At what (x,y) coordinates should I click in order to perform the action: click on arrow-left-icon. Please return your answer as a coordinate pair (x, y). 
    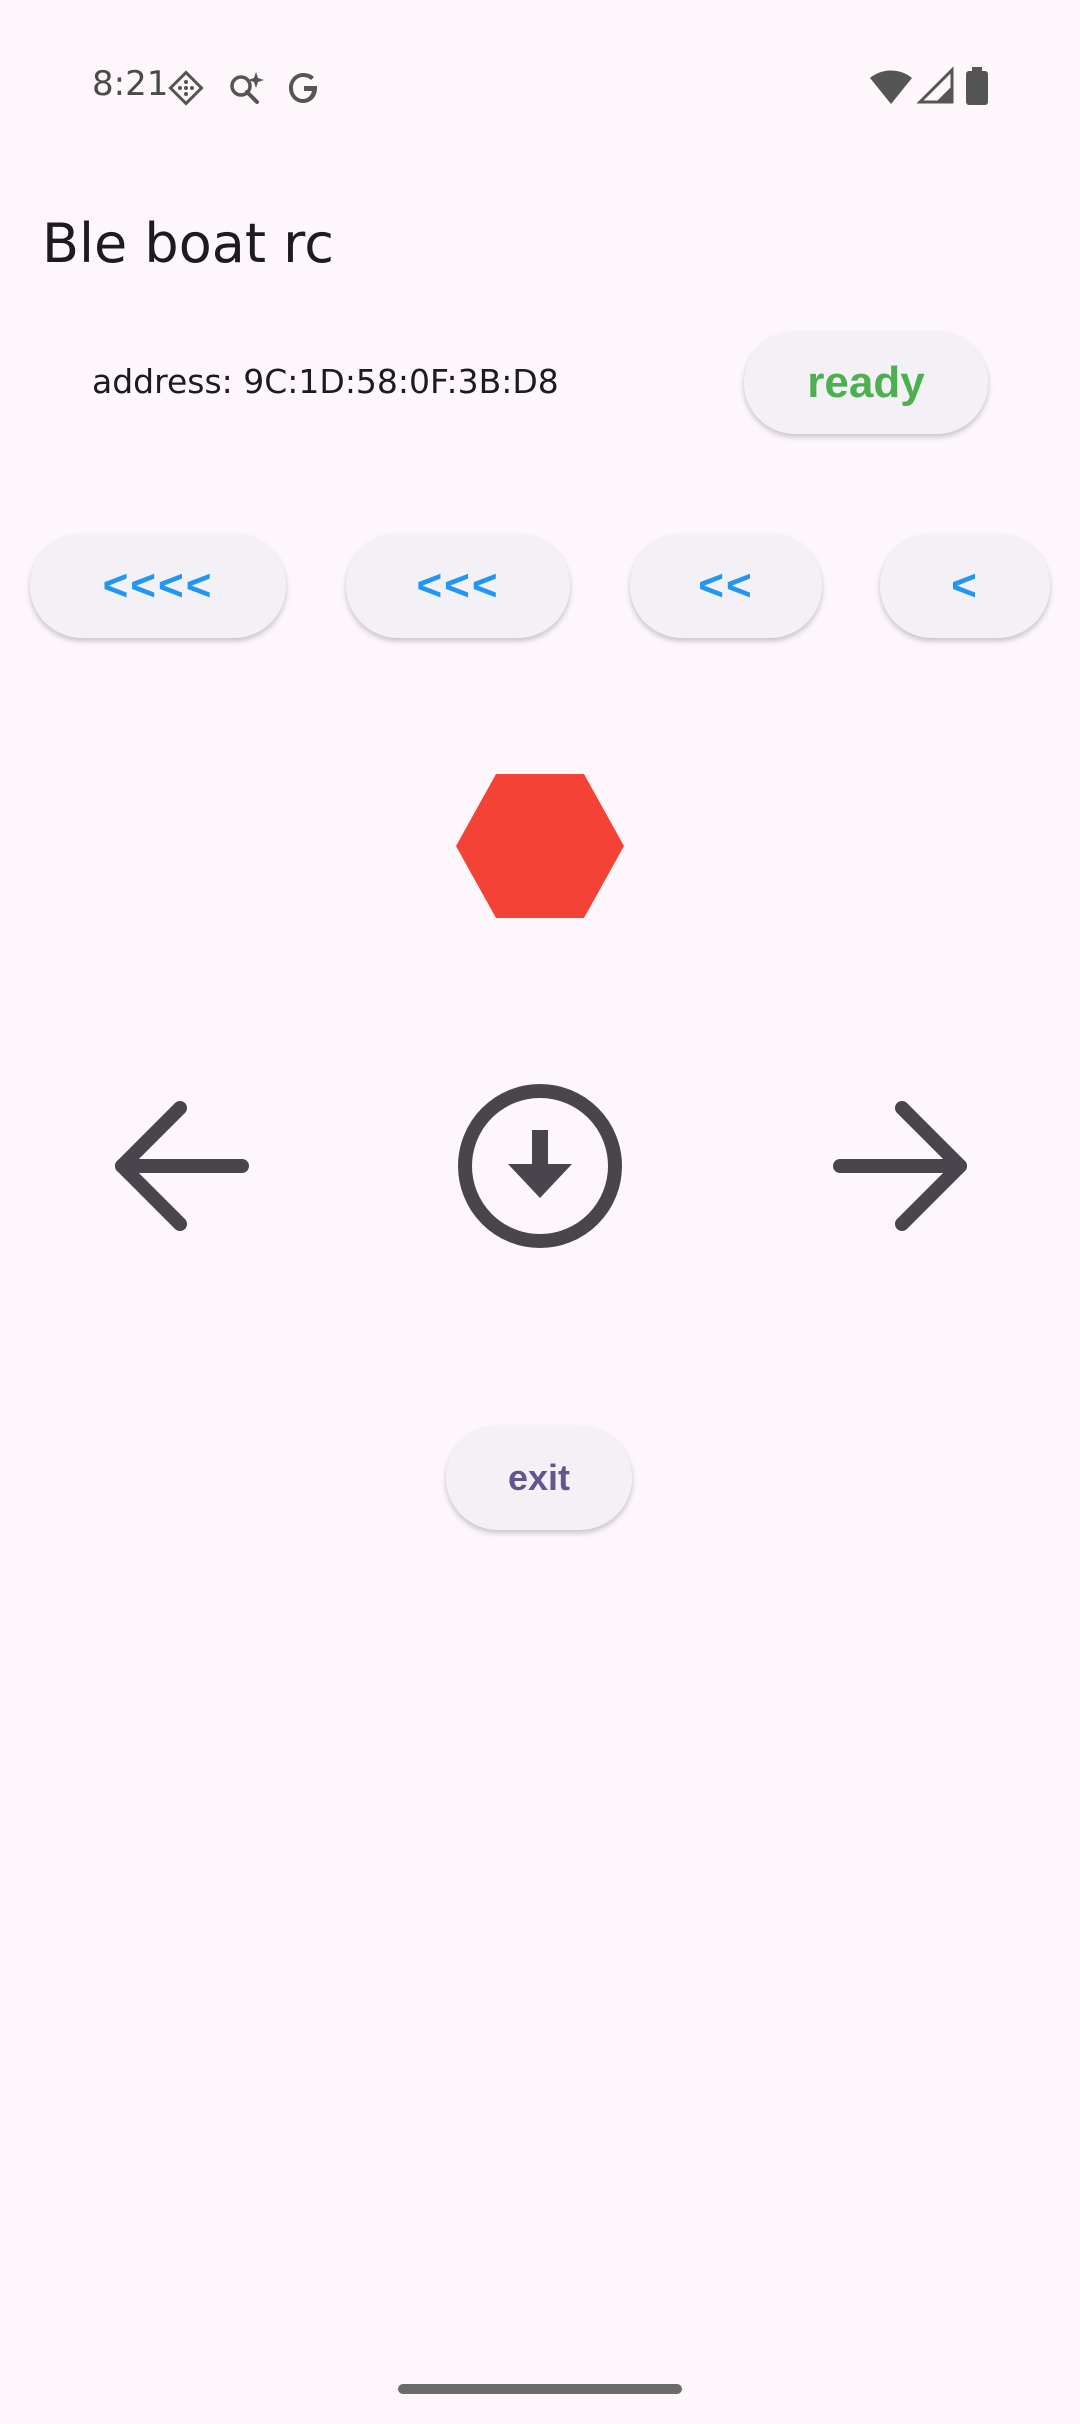
    Looking at the image, I should click on (182, 1166).